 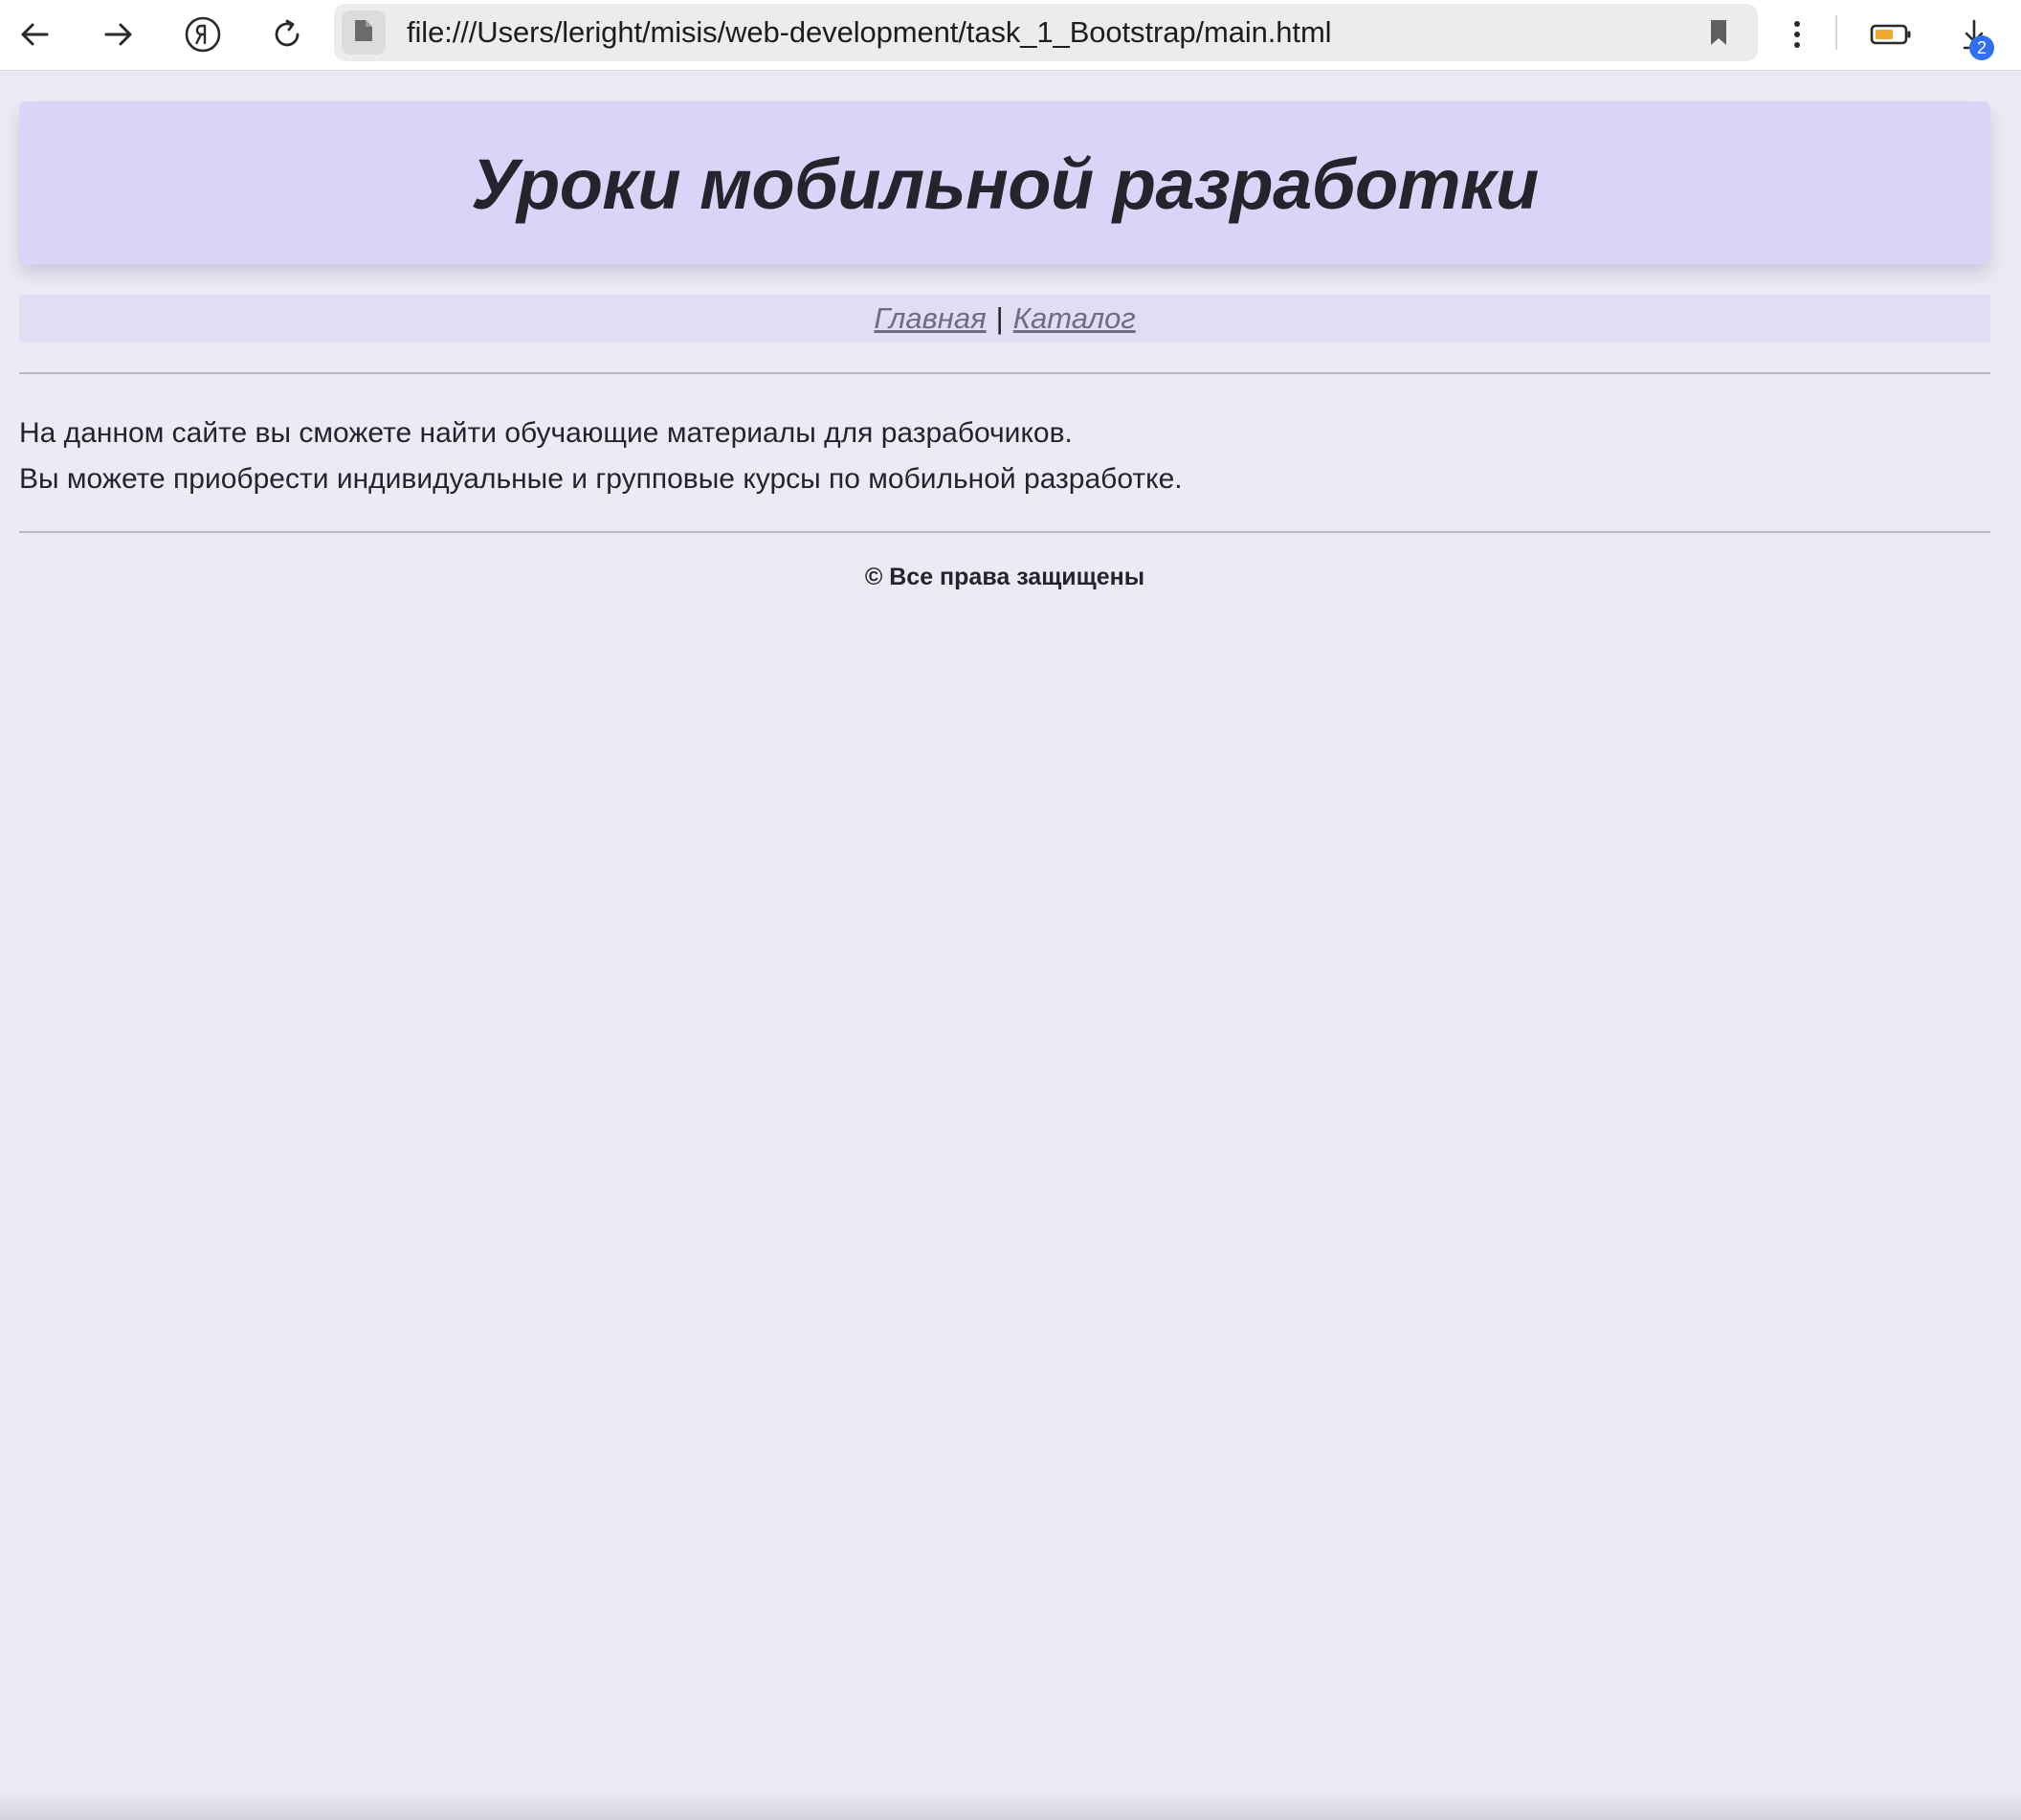 I want to click on arrow-left-icon, so click(x=34, y=35).